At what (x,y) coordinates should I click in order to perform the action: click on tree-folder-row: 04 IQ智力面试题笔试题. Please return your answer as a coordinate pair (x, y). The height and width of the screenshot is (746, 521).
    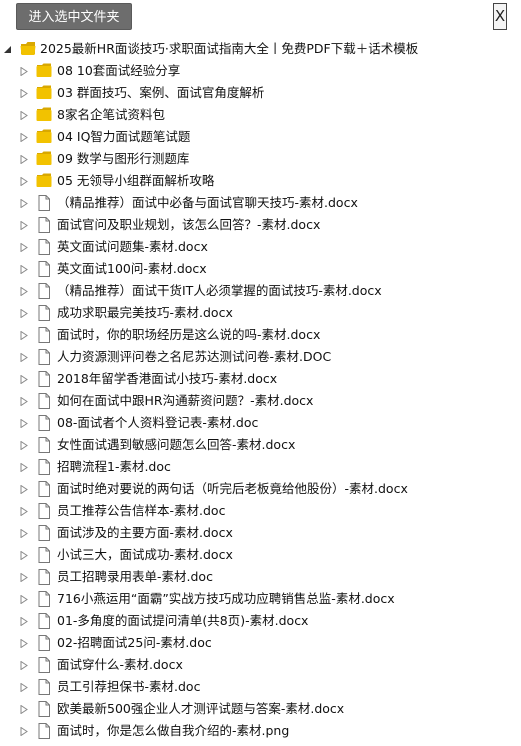
    Looking at the image, I should click on (260, 137).